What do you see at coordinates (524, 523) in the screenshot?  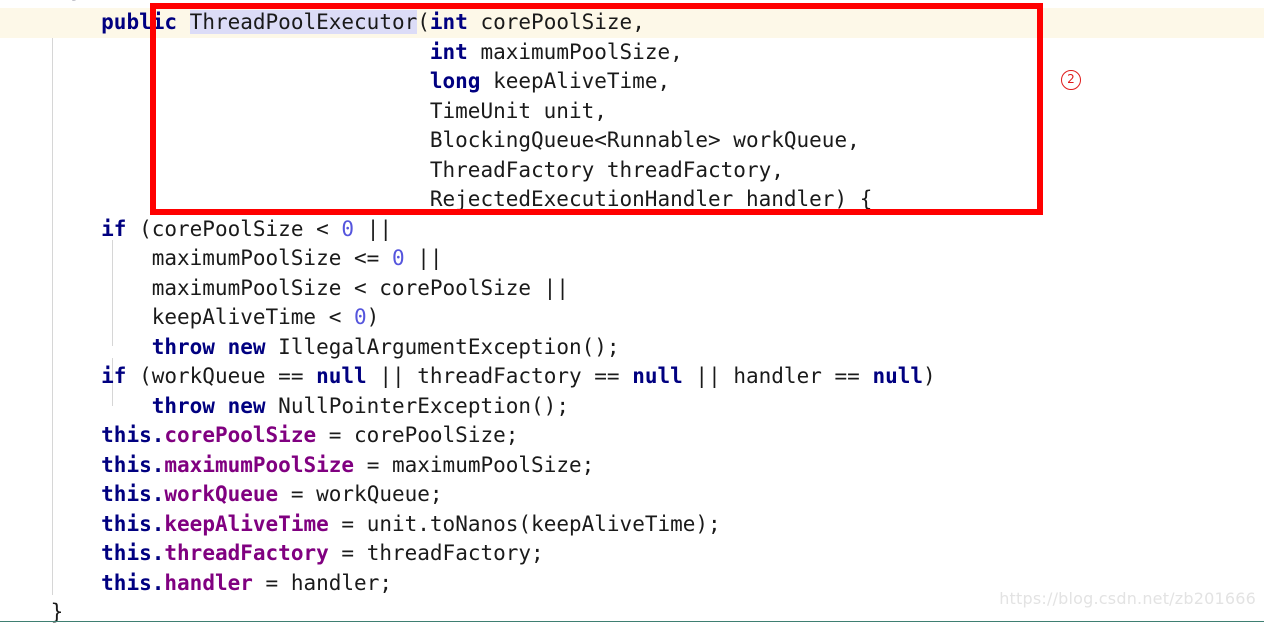 I see `code-token-plain: = unit.toNanos(keepAliveTime);` at bounding box center [524, 523].